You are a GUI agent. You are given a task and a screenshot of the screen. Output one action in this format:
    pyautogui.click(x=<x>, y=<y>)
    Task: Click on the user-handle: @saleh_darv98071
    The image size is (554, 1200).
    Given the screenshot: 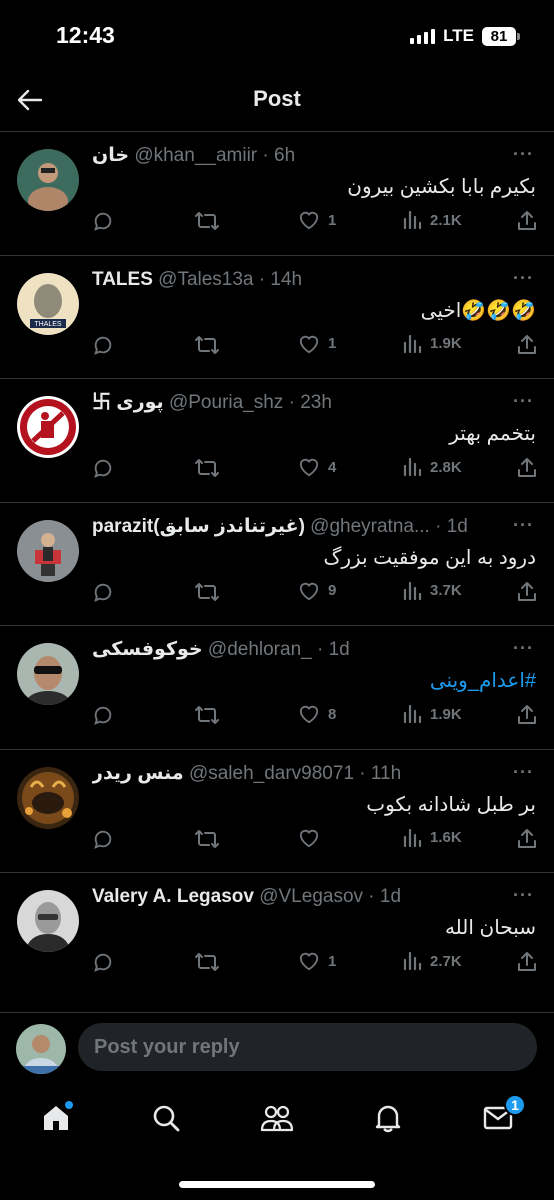 What is the action you would take?
    pyautogui.click(x=271, y=773)
    